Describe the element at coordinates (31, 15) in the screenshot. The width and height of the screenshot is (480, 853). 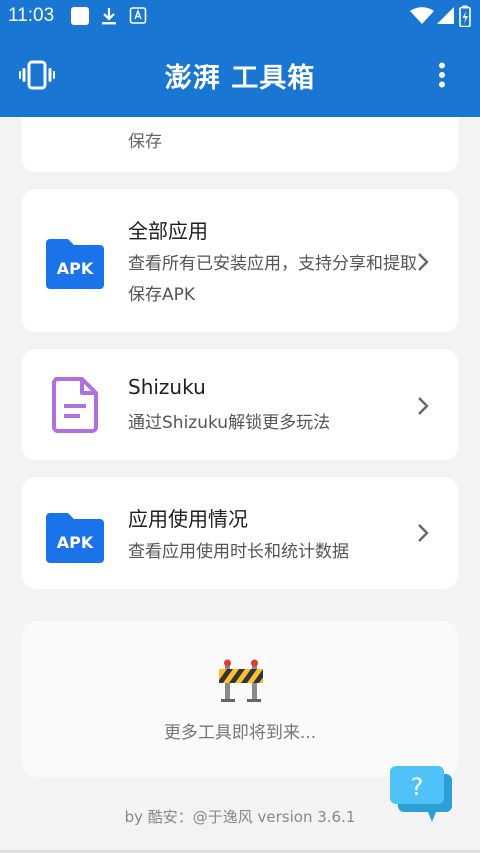
I see `status-time: 11:03` at that location.